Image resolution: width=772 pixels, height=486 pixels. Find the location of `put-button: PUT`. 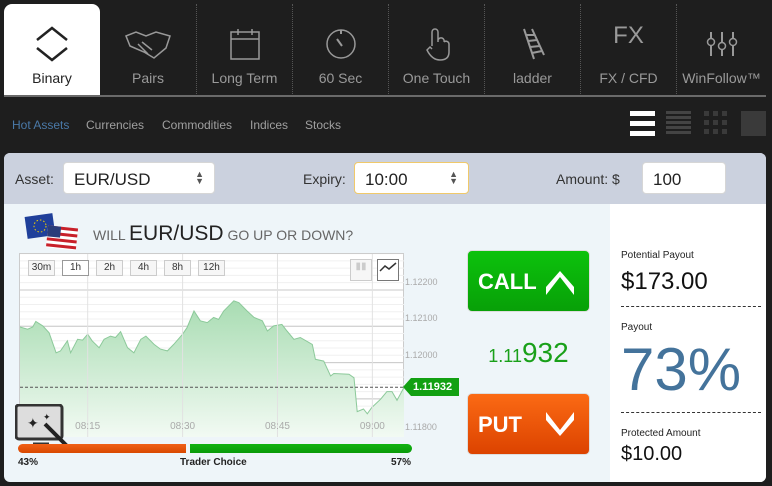

put-button: PUT is located at coordinates (528, 424).